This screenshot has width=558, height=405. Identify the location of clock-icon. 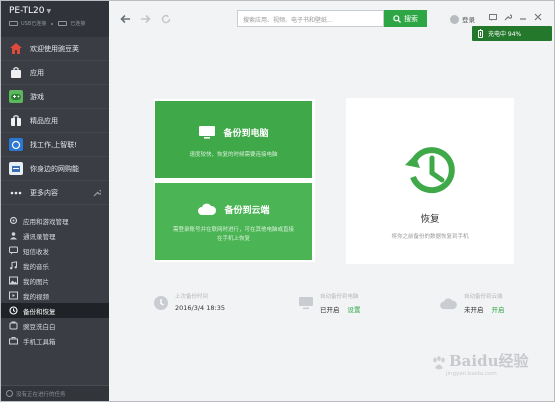
(161, 303).